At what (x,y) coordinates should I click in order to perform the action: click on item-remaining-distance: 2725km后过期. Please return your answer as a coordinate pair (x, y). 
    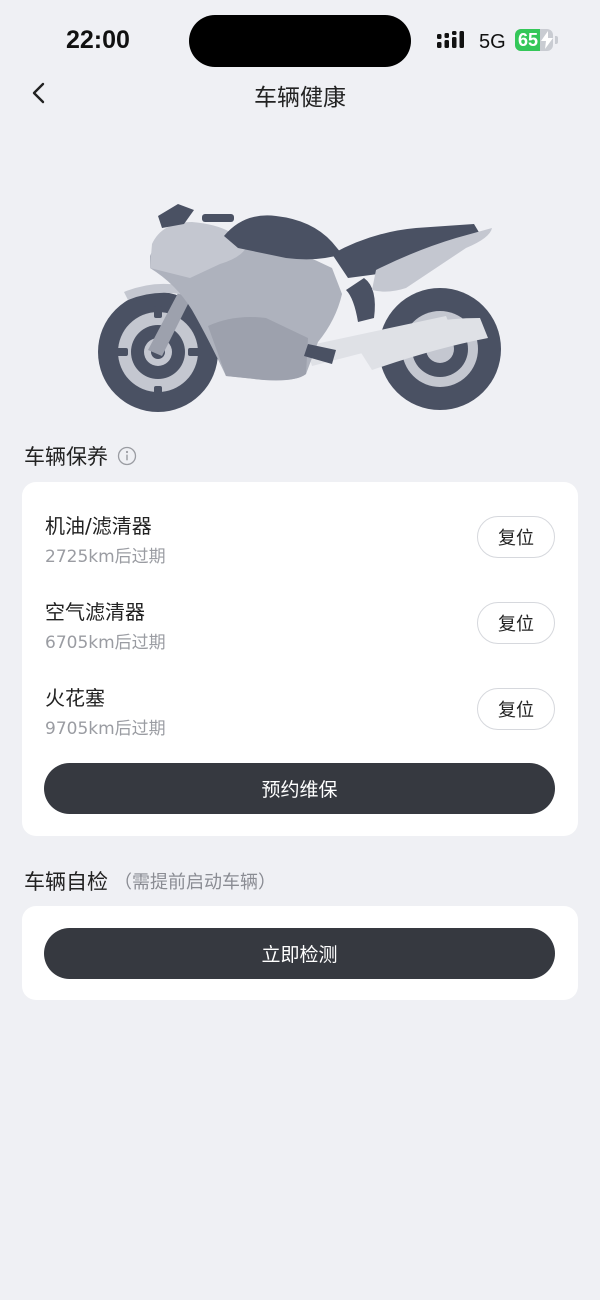
    Looking at the image, I should click on (105, 557).